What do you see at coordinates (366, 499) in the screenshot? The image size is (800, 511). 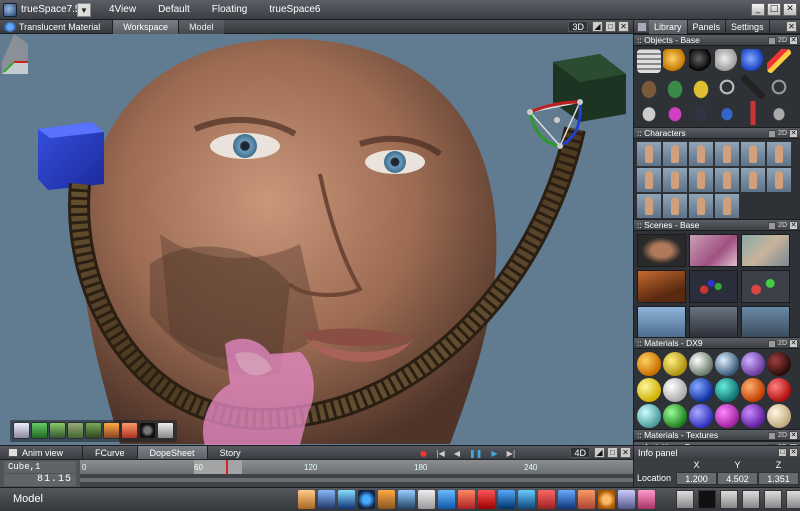 I see `orbit-icon` at bounding box center [366, 499].